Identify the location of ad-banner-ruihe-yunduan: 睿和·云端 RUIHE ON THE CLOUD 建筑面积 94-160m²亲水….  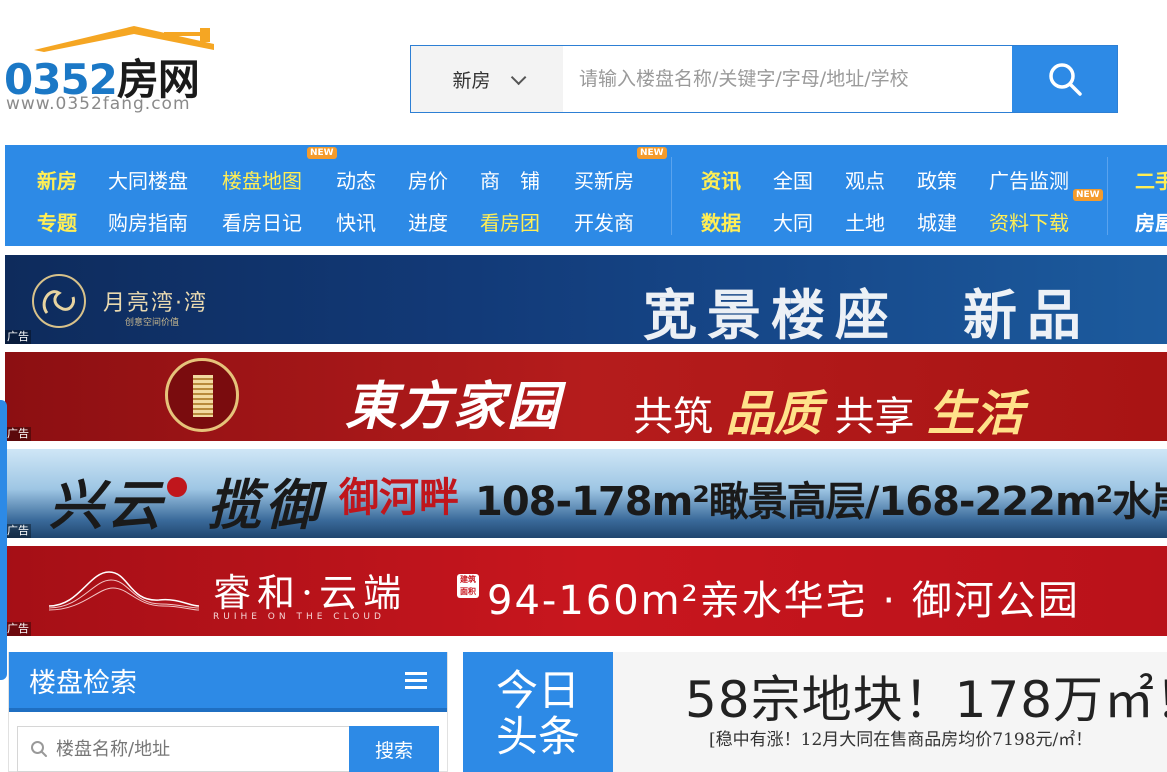
(586, 591).